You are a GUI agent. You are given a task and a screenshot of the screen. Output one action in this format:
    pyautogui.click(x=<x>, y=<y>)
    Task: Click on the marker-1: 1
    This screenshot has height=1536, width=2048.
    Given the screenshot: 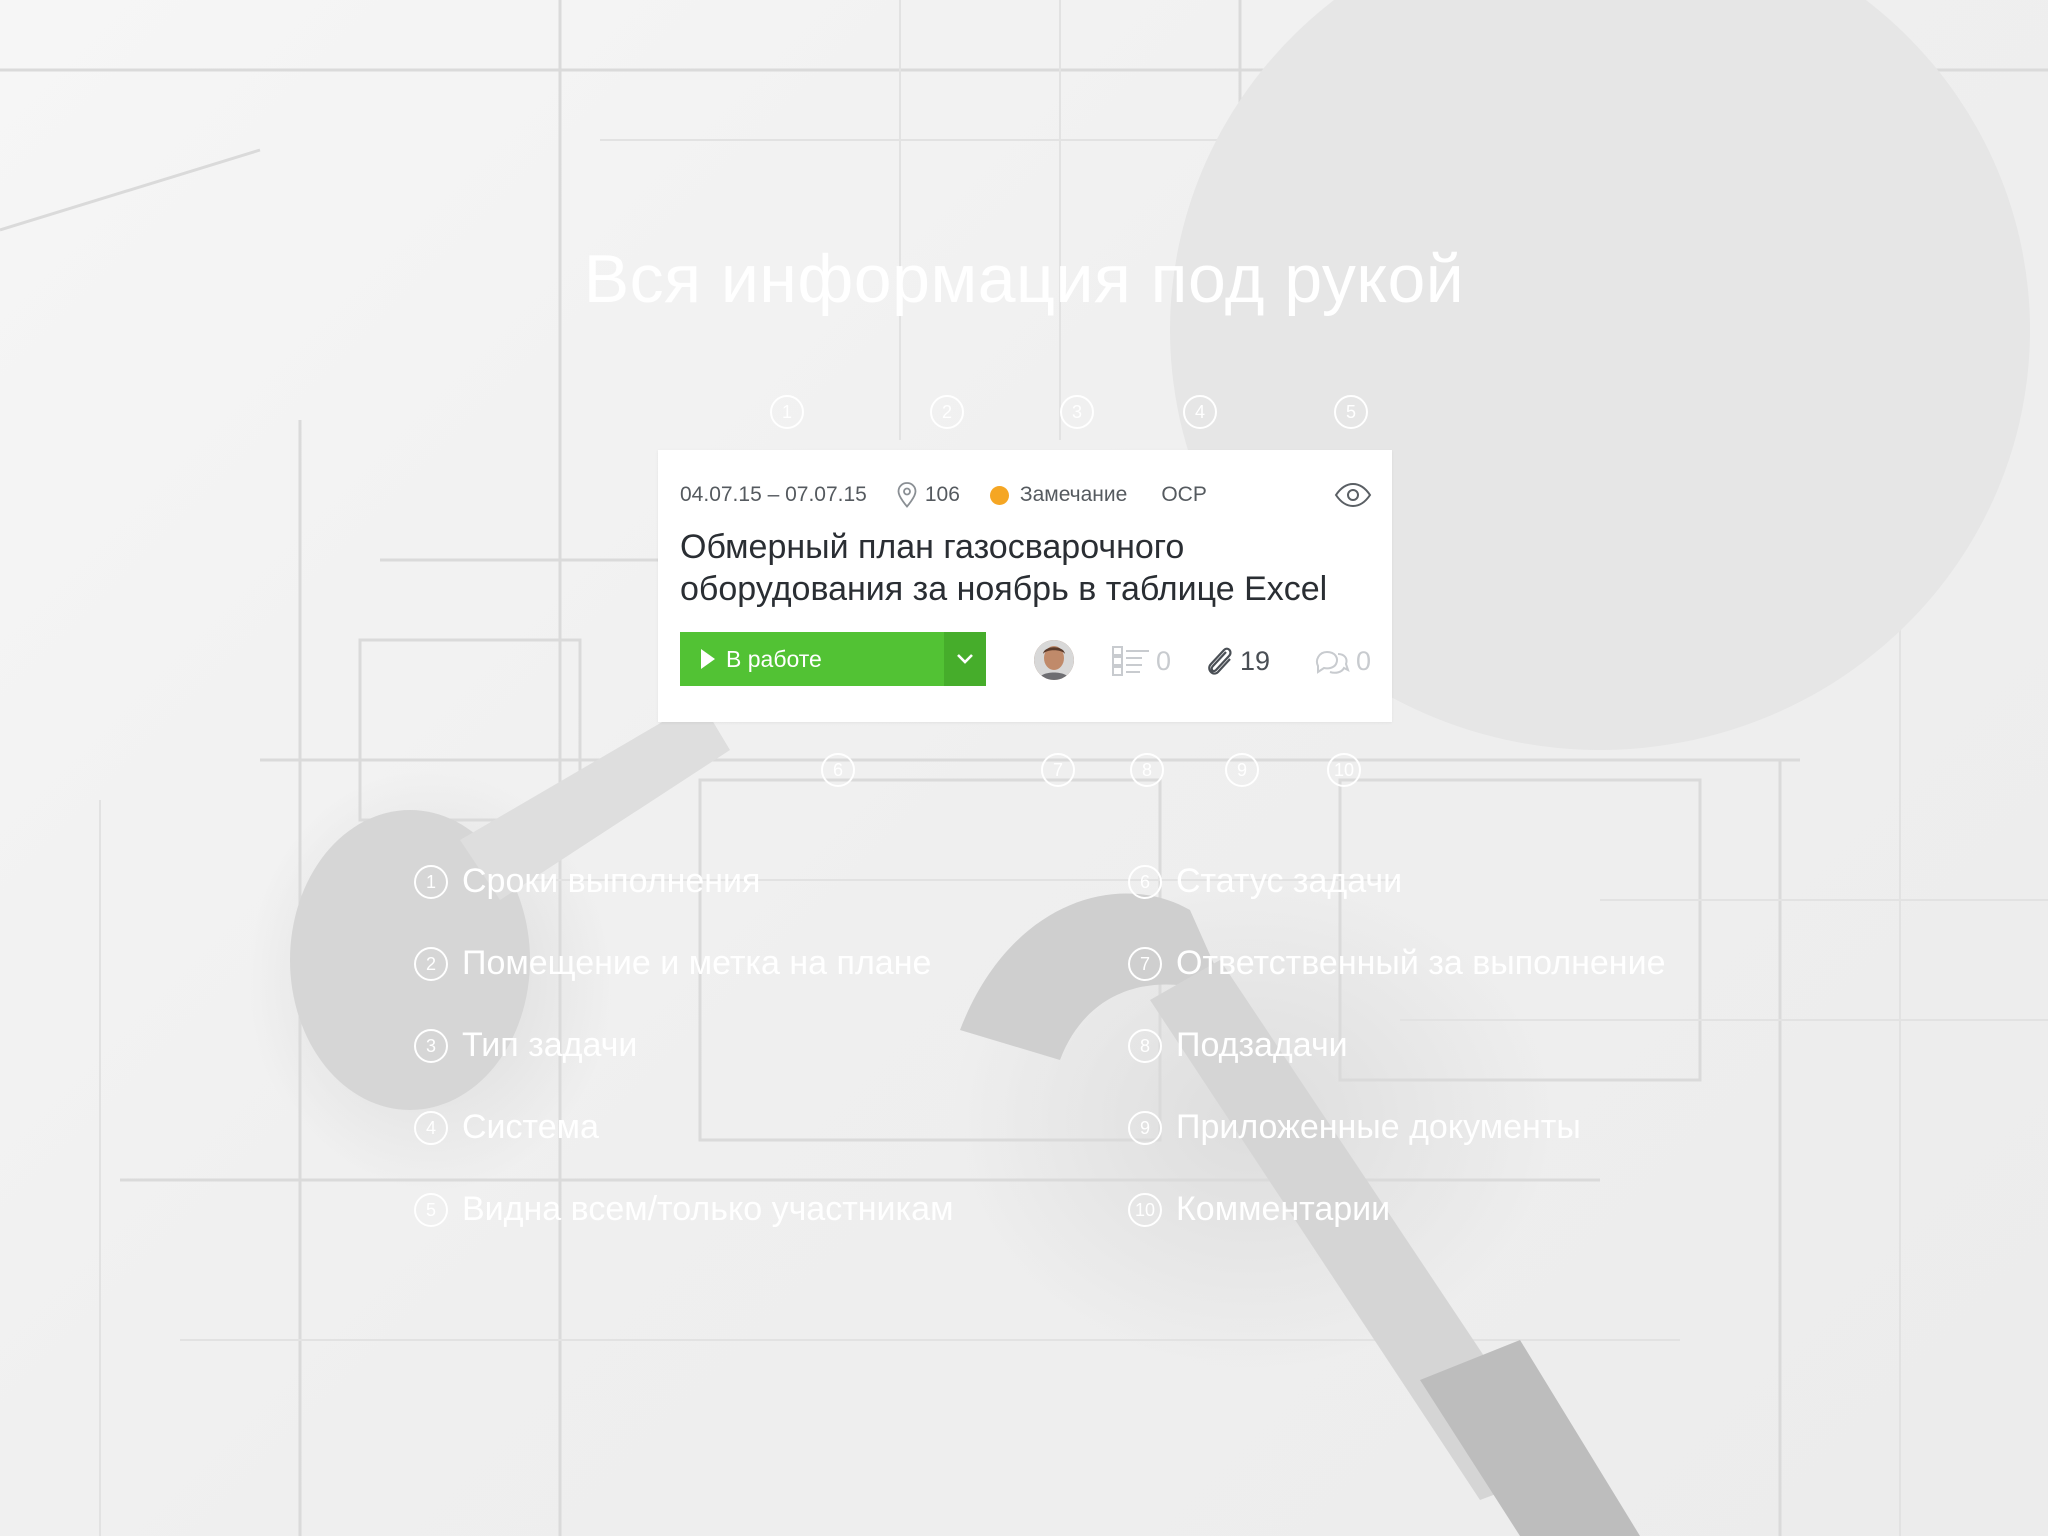 What is the action you would take?
    pyautogui.click(x=787, y=412)
    